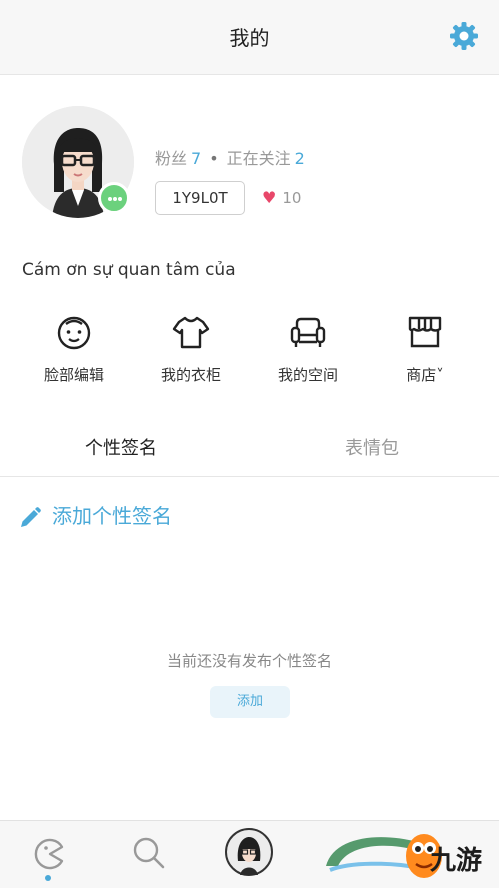 The width and height of the screenshot is (499, 888). Describe the element at coordinates (73, 375) in the screenshot. I see `action-label: 脸部编辑` at that location.